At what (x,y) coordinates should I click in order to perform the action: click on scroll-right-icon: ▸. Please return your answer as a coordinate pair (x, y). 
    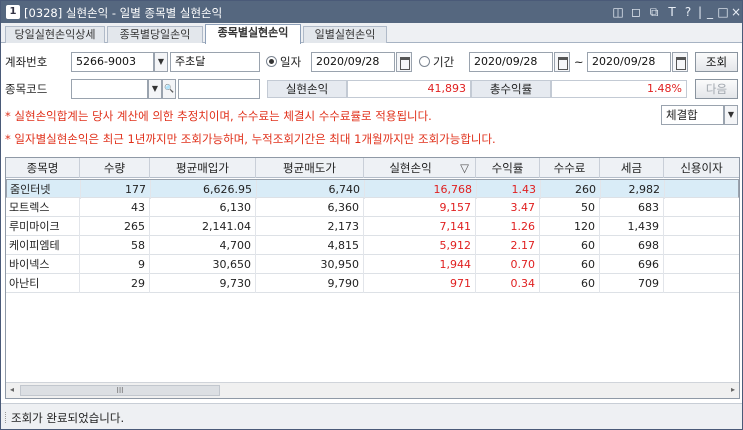
    Looking at the image, I should click on (733, 389).